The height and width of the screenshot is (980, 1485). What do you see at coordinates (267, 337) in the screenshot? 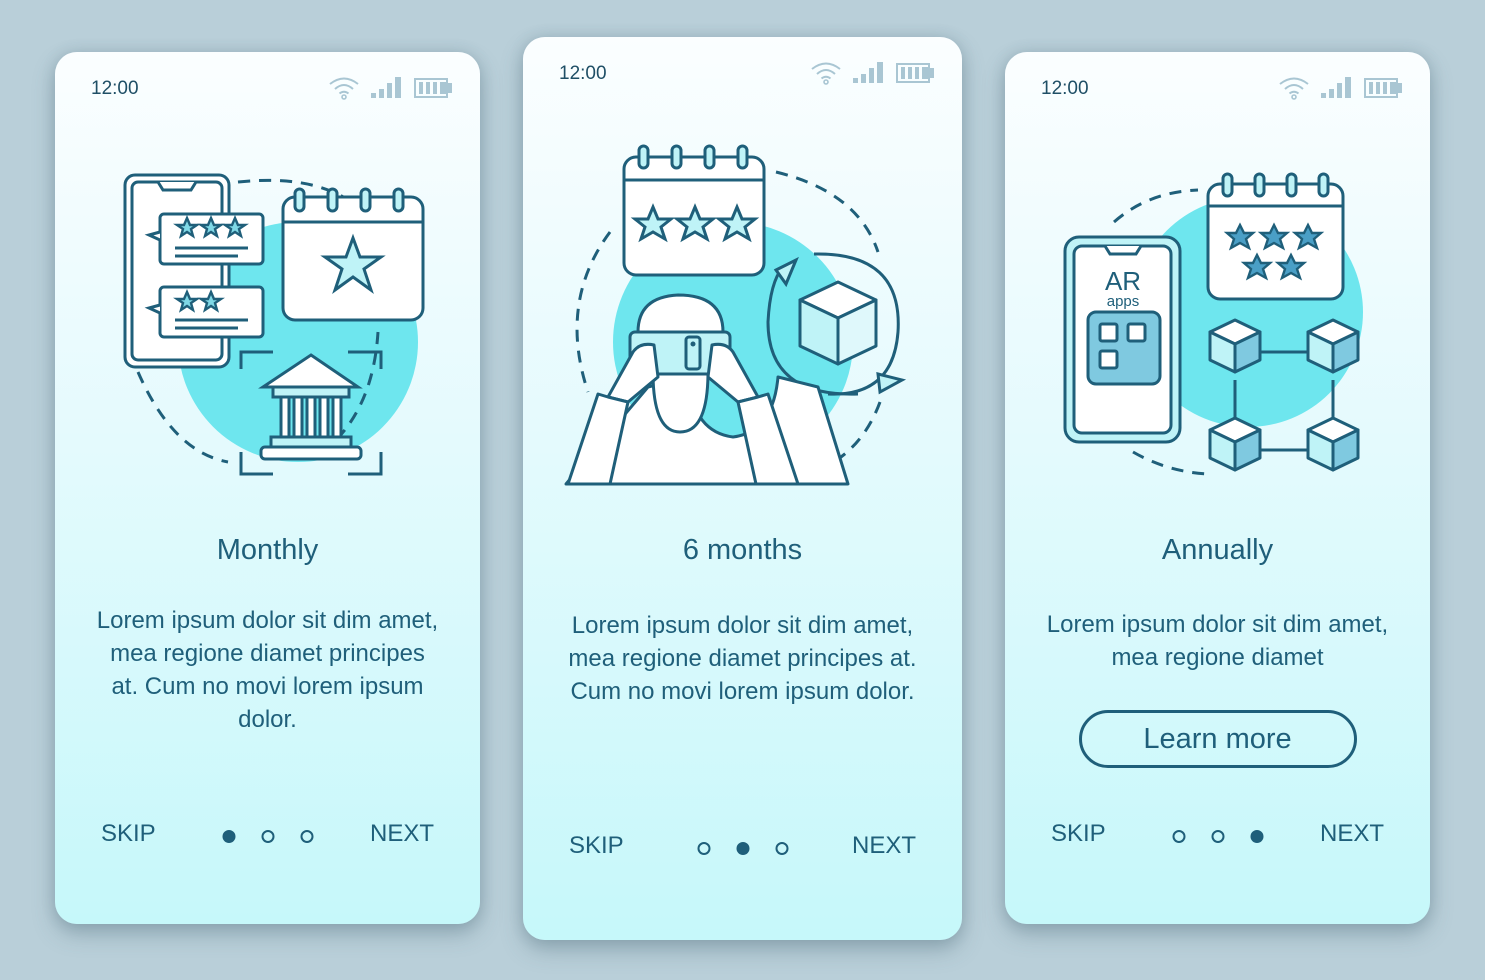
I see `illustration-ratings` at bounding box center [267, 337].